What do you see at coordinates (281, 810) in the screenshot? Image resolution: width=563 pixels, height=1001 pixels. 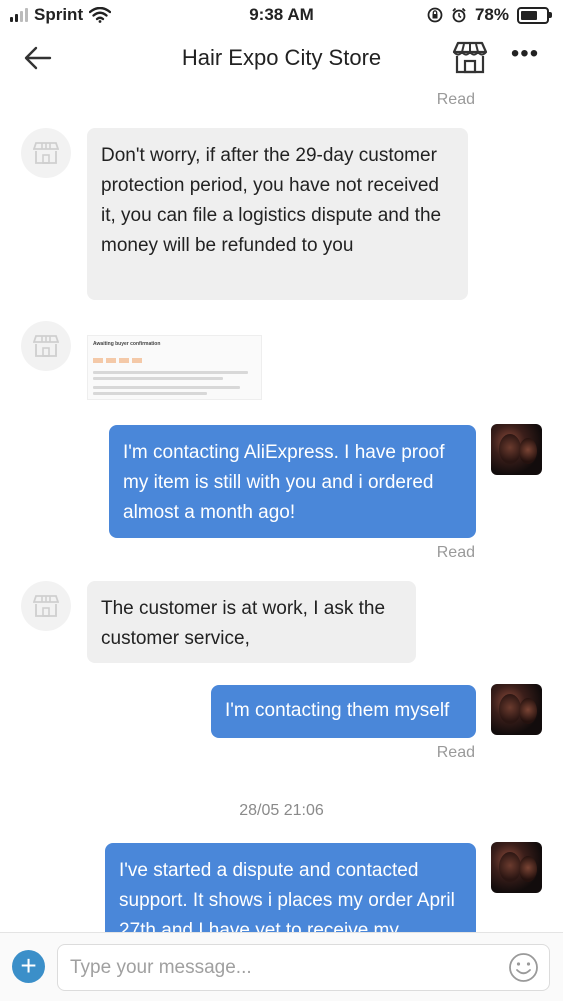 I see `message-timestamp: 28/05 21:06` at bounding box center [281, 810].